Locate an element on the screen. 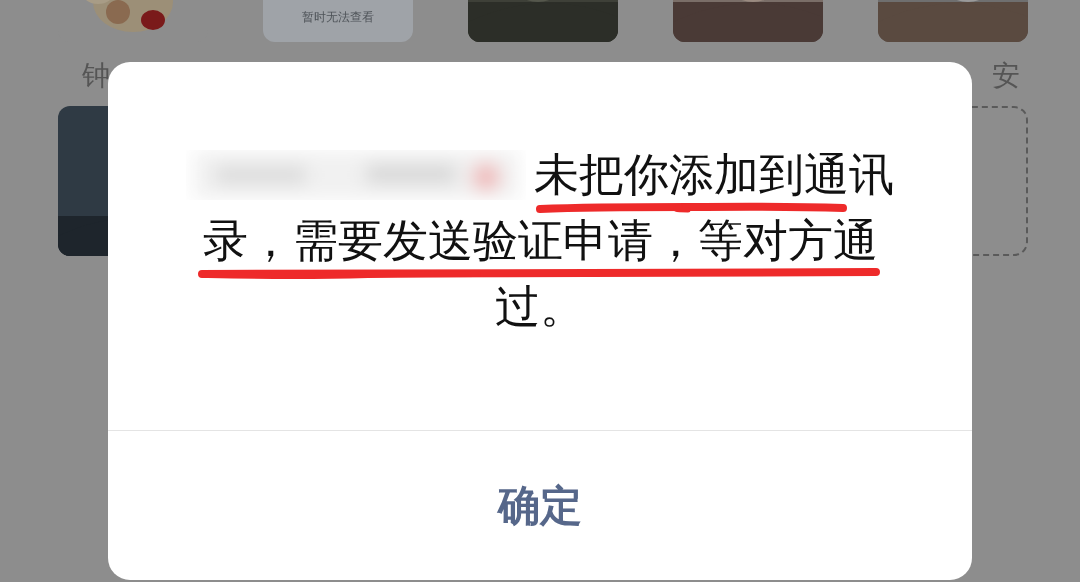 Image resolution: width=1080 pixels, height=582 pixels. member-name: 安 is located at coordinates (1006, 75).